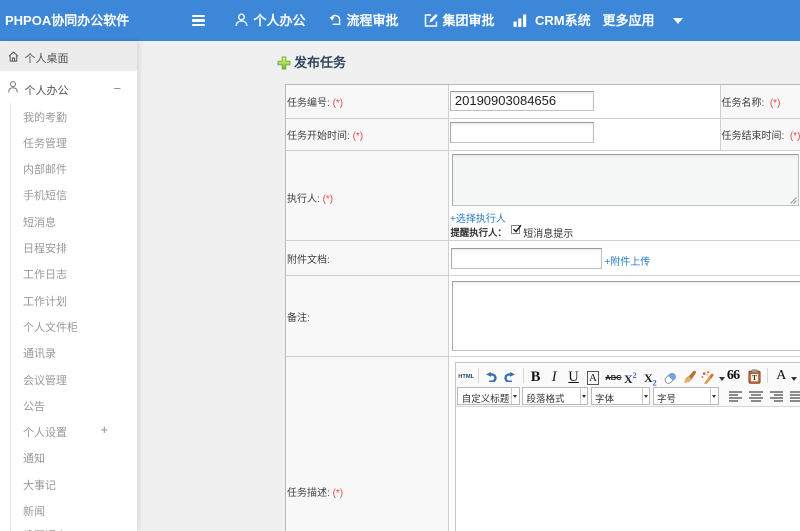 Image resolution: width=800 pixels, height=531 pixels. Describe the element at coordinates (754, 378) in the screenshot. I see `svg-text: T` at that location.